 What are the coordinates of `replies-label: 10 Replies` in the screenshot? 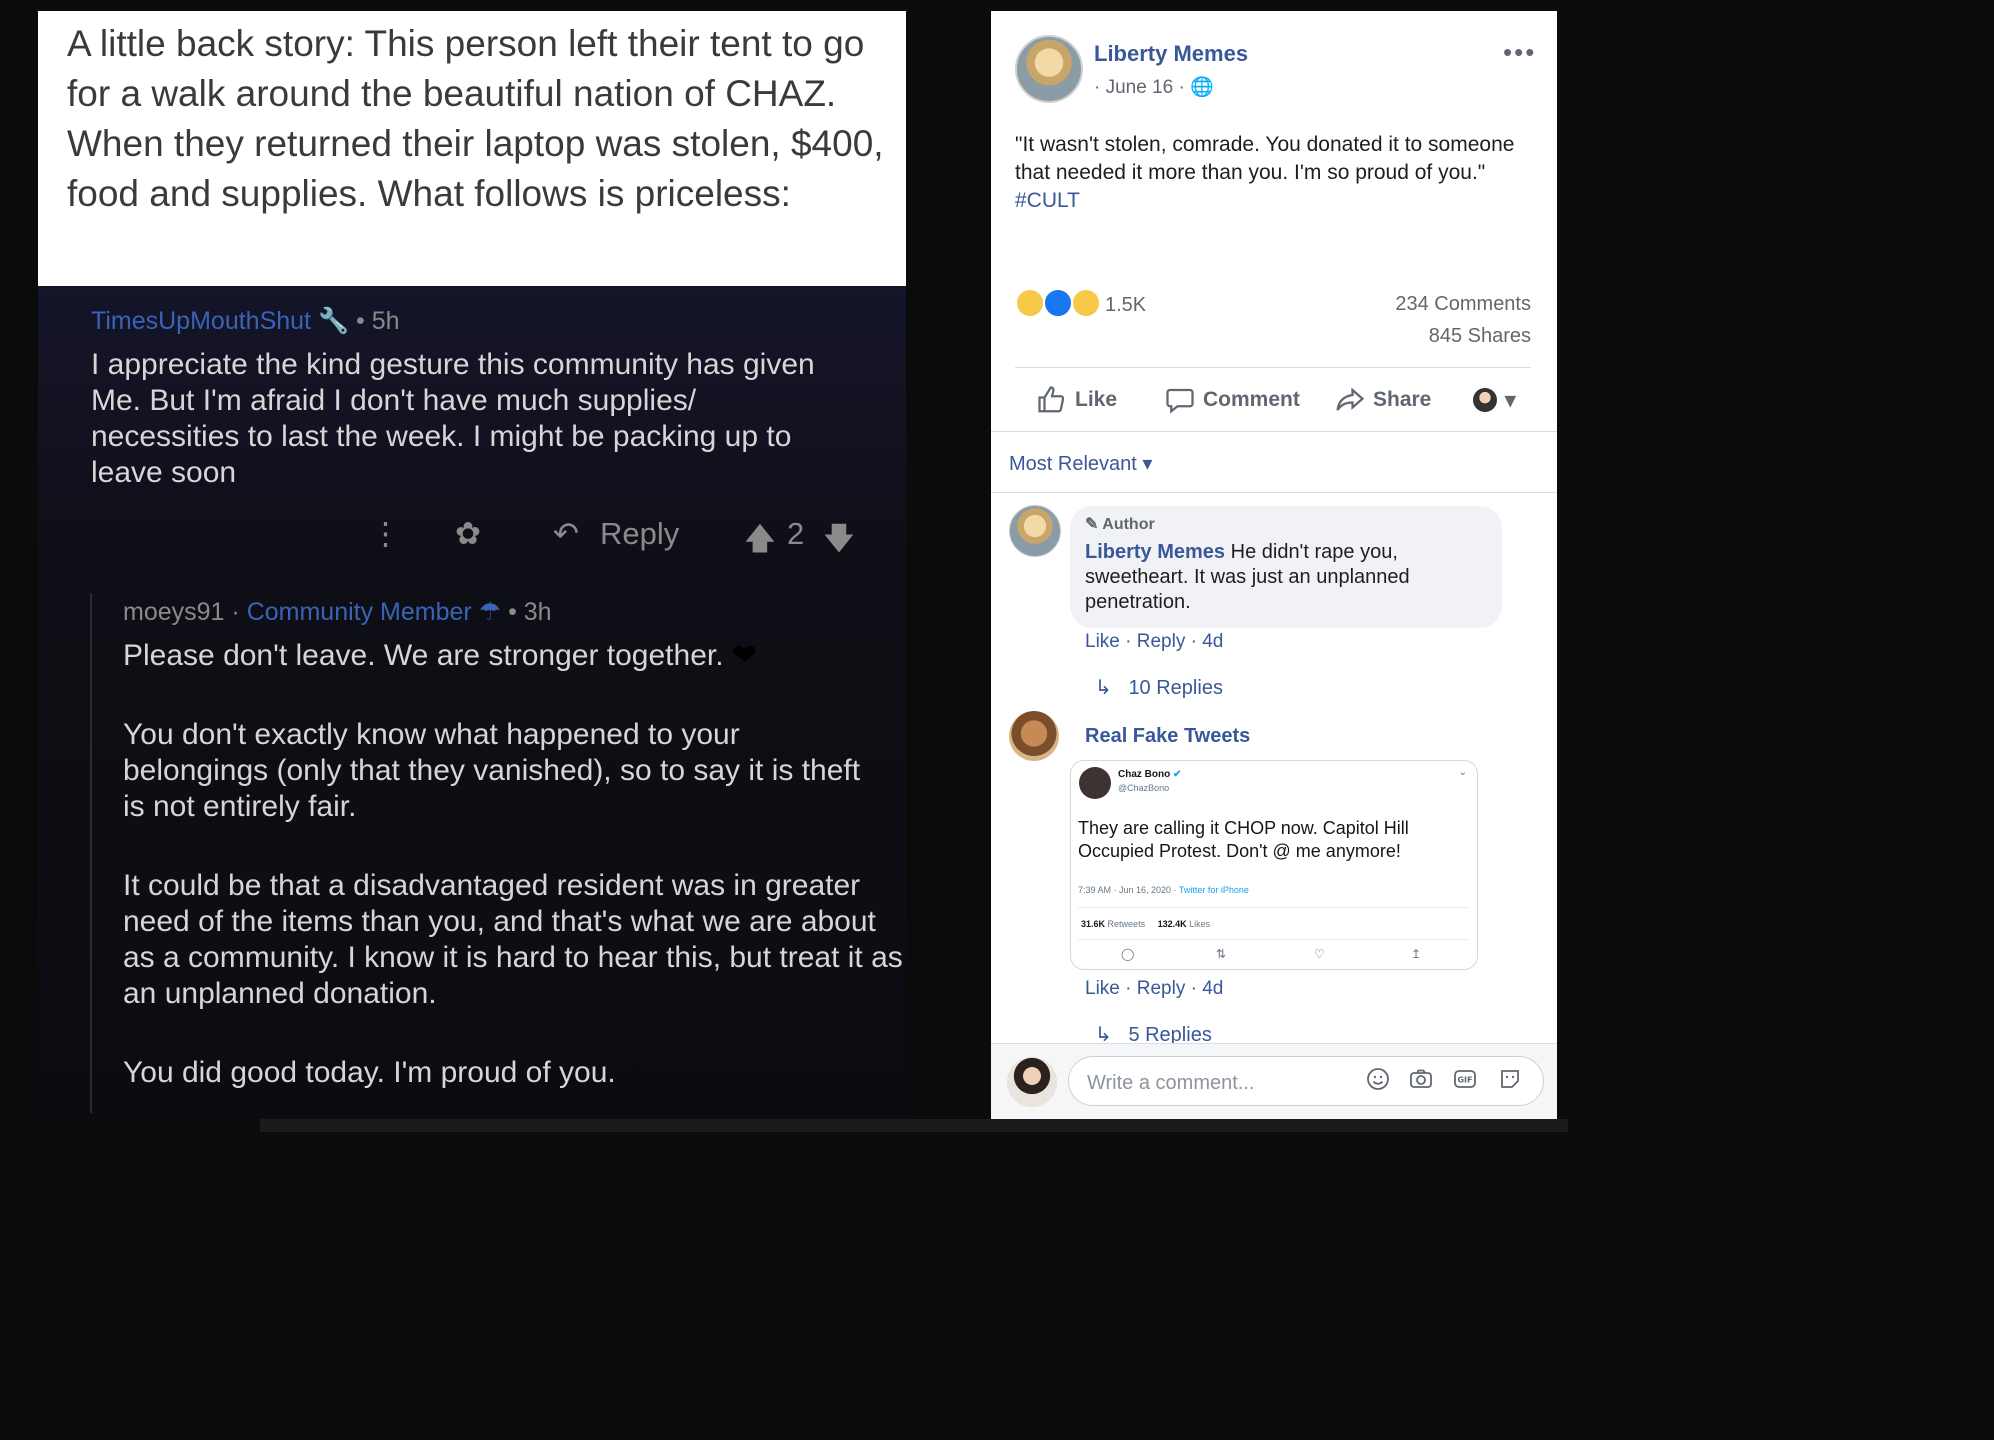 It's located at (1175, 688).